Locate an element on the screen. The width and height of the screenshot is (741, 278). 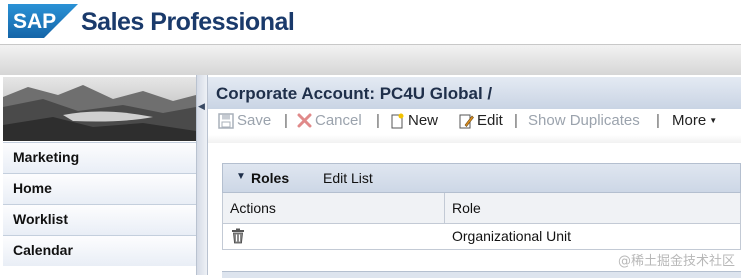
cancel-button: Cancel is located at coordinates (329, 120).